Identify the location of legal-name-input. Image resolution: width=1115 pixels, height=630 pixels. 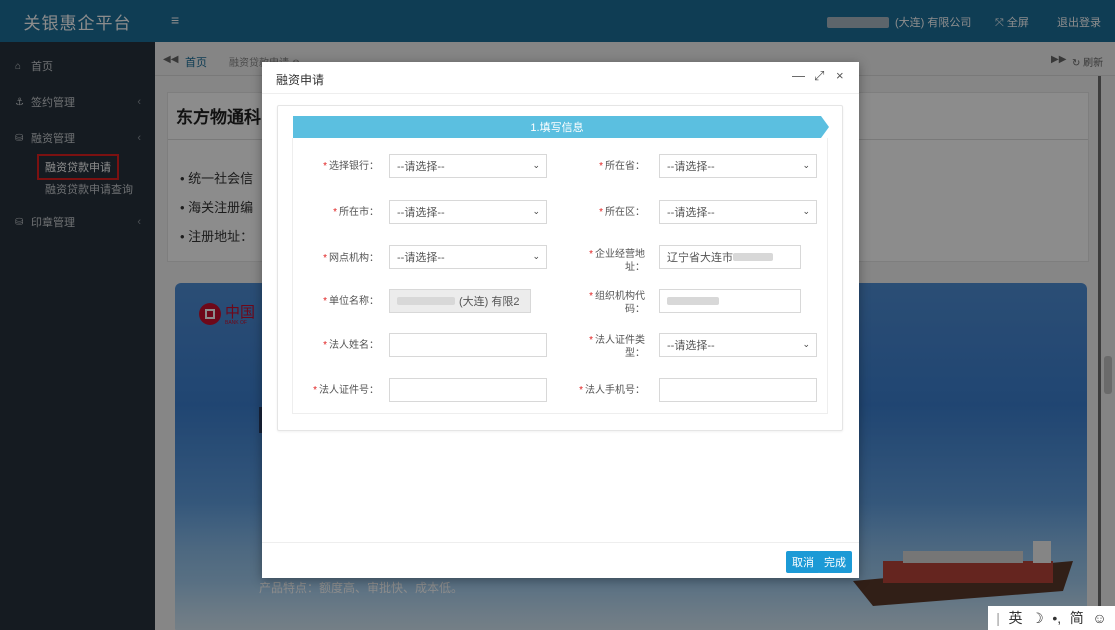
(468, 345).